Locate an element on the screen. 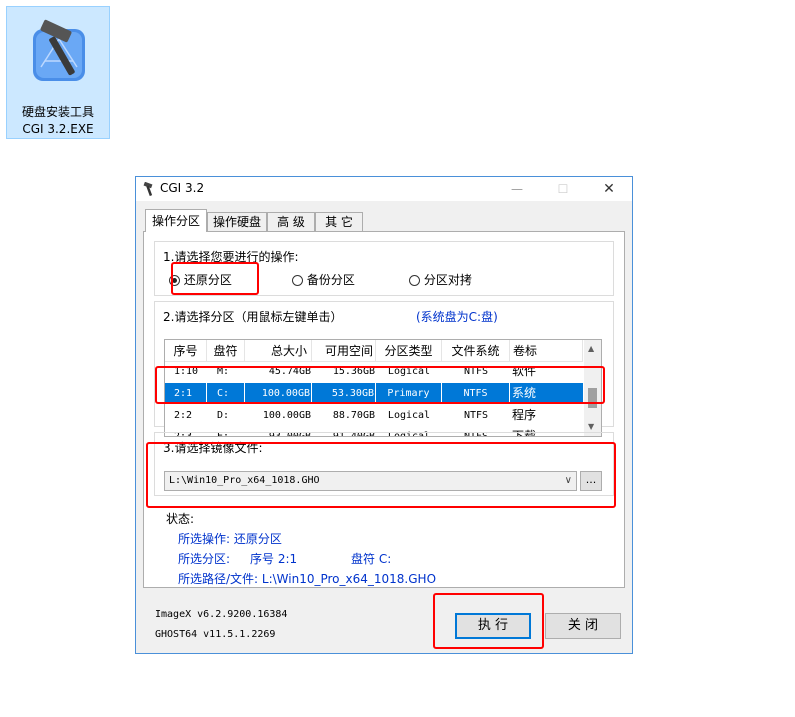 The height and width of the screenshot is (717, 795). column-header-index: 序号 is located at coordinates (186, 351).